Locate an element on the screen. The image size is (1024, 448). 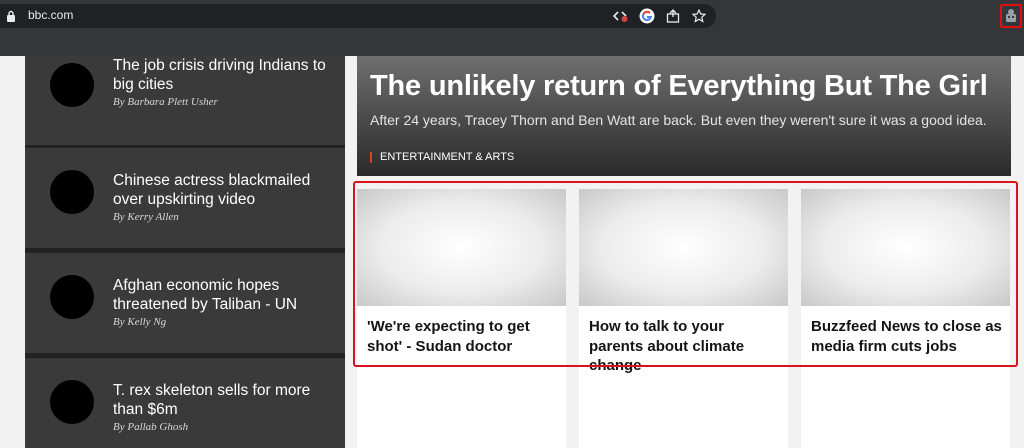
story-byline: By Kerry Allen is located at coordinates (146, 217).